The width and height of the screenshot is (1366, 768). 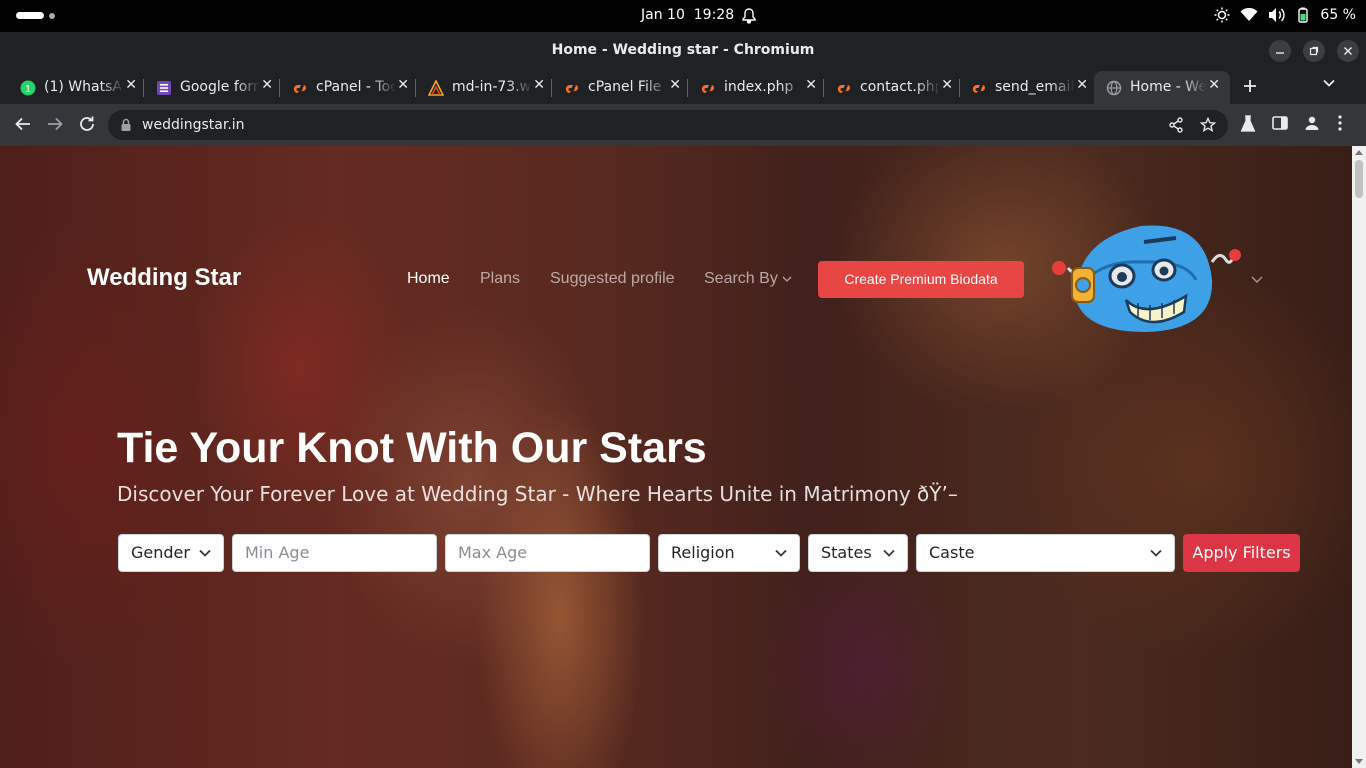 I want to click on tab-search-chevron-down-icon, so click(x=1329, y=85).